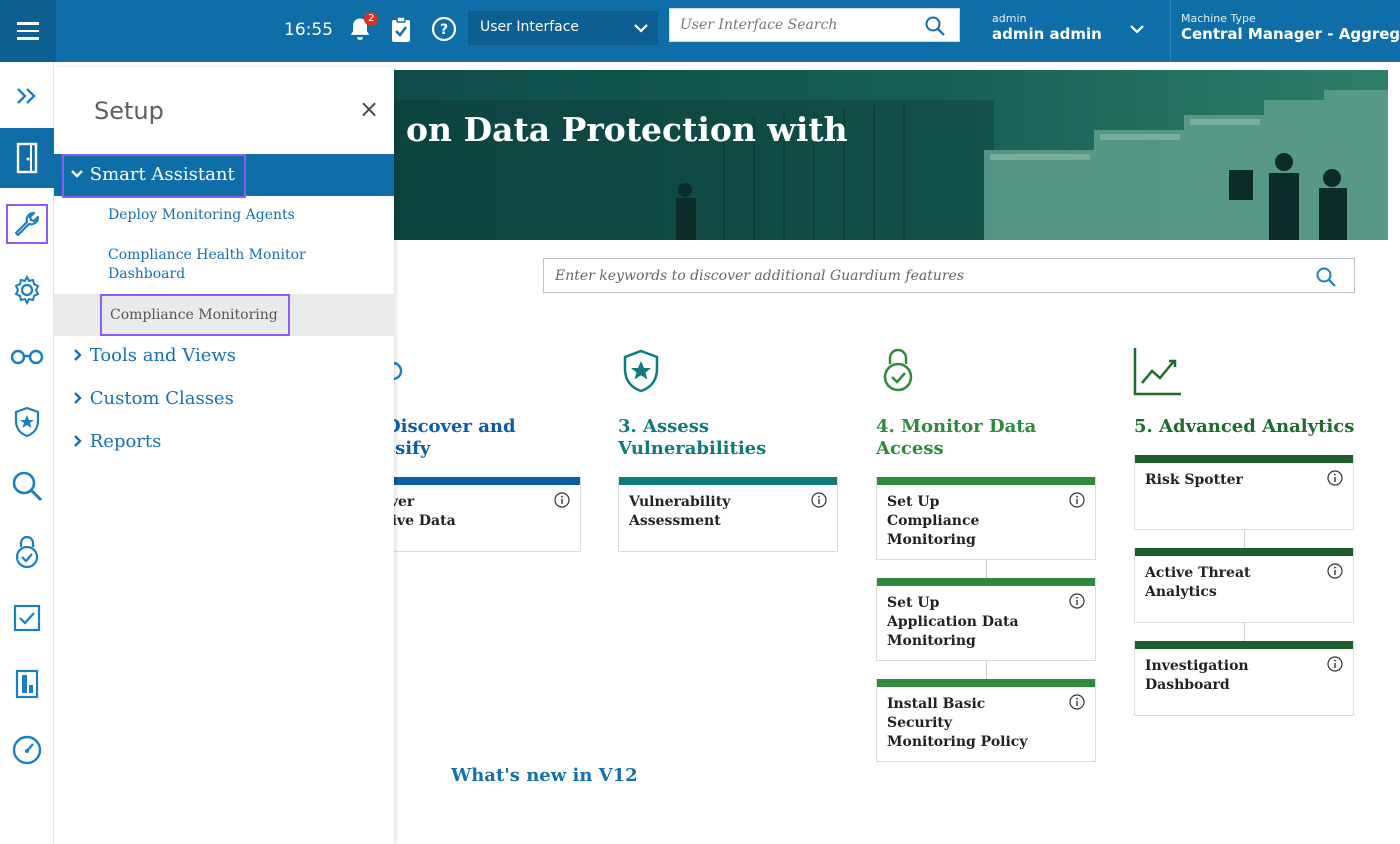 Image resolution: width=1400 pixels, height=844 pixels. Describe the element at coordinates (680, 502) in the screenshot. I see `card-text: Vulnerability` at that location.